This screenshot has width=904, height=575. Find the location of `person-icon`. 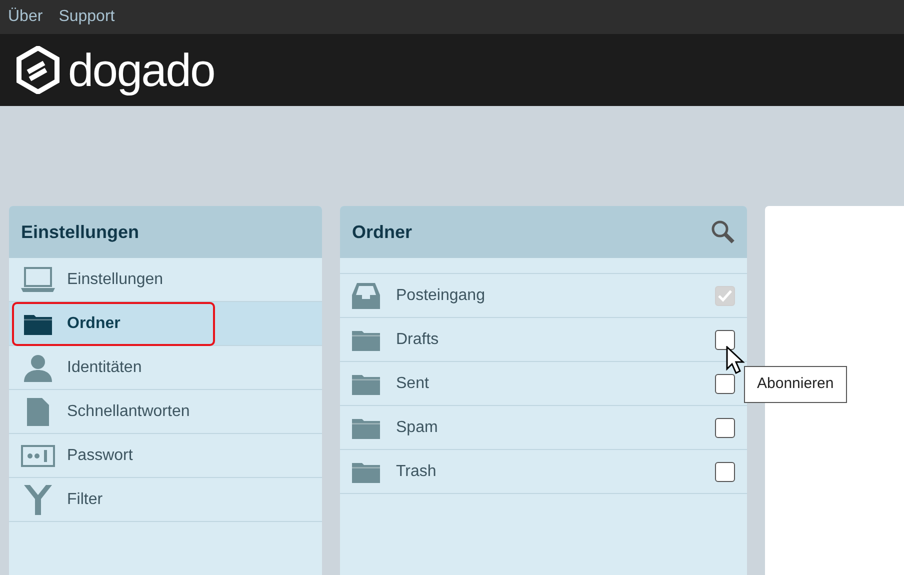

person-icon is located at coordinates (38, 368).